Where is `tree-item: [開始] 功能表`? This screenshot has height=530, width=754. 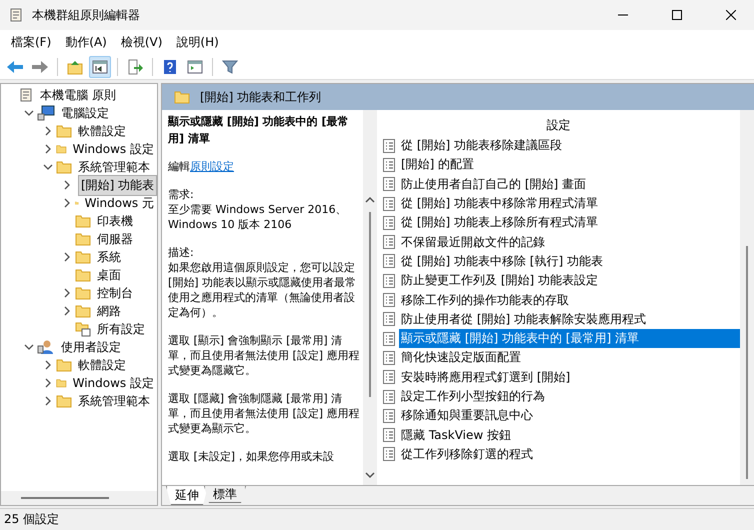 tree-item: [開始] 功能表 is located at coordinates (117, 185).